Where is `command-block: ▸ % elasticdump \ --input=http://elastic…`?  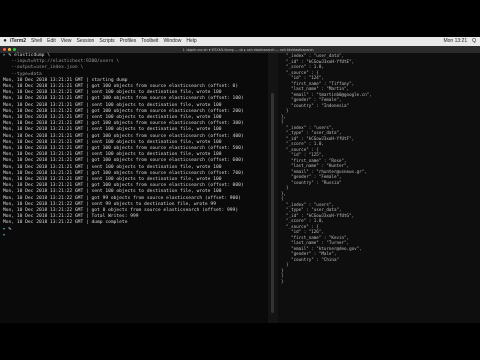 command-block: ▸ % elasticdump \ --input=http://elastic… is located at coordinates (134, 65).